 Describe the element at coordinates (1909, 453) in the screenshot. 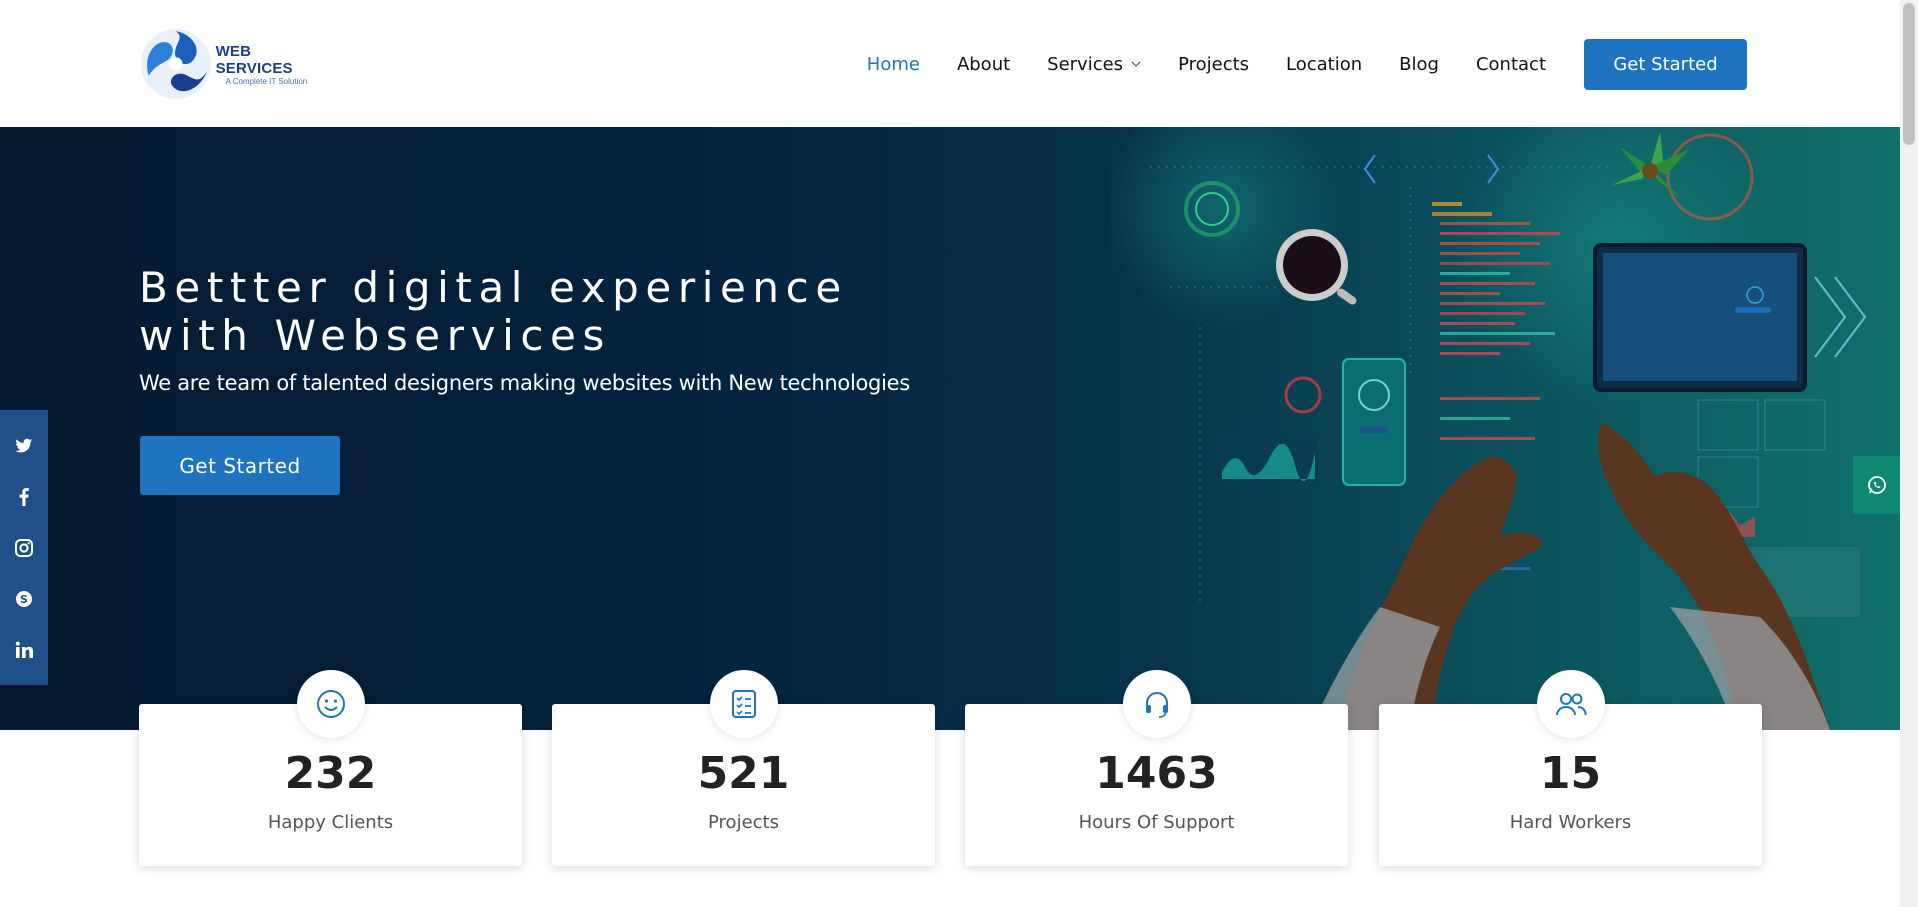

I see `page-scrollbar` at that location.